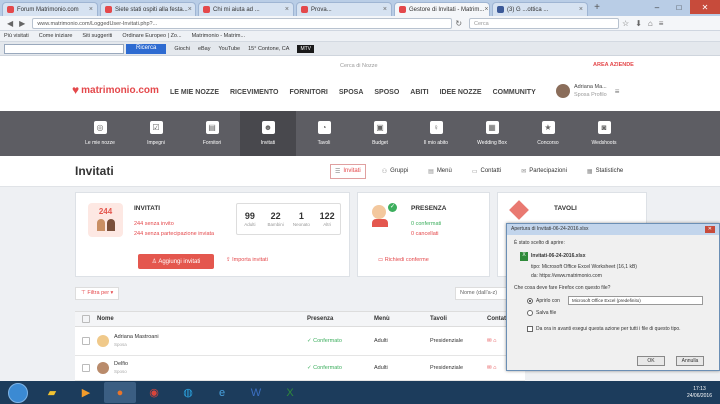 This screenshot has height=404, width=720. Describe the element at coordinates (309, 92) in the screenshot. I see `nav-fornitori: FORNITORI` at that location.